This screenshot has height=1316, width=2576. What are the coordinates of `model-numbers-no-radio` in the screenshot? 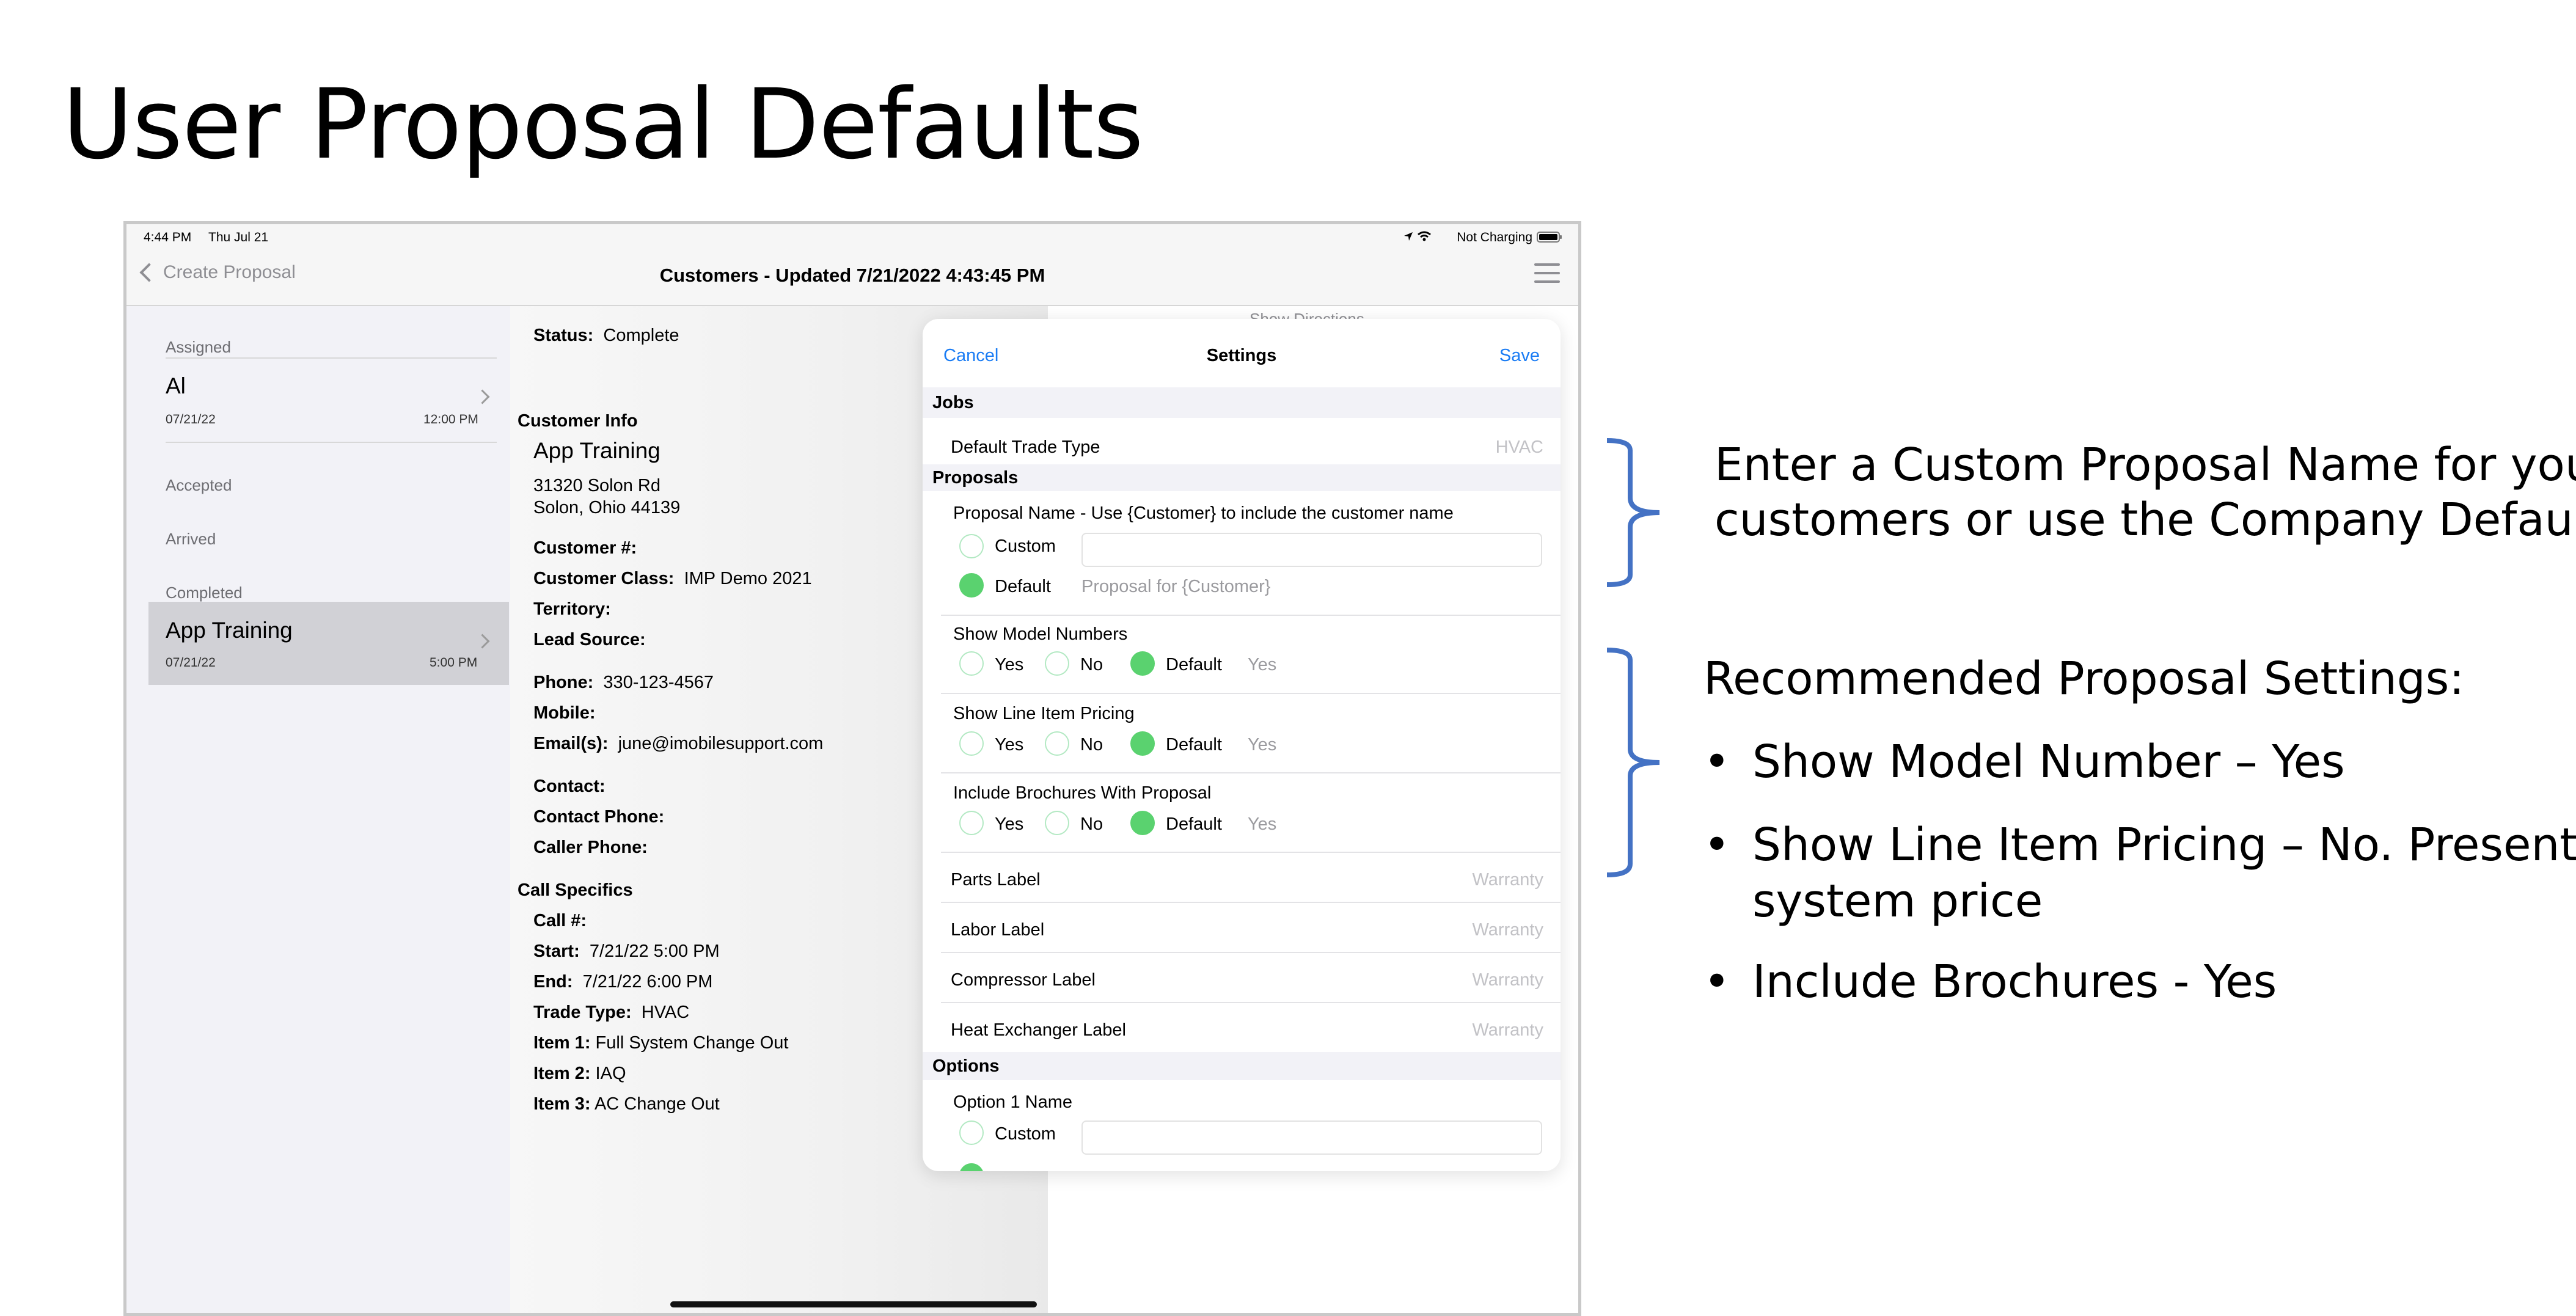 It's located at (1057, 664).